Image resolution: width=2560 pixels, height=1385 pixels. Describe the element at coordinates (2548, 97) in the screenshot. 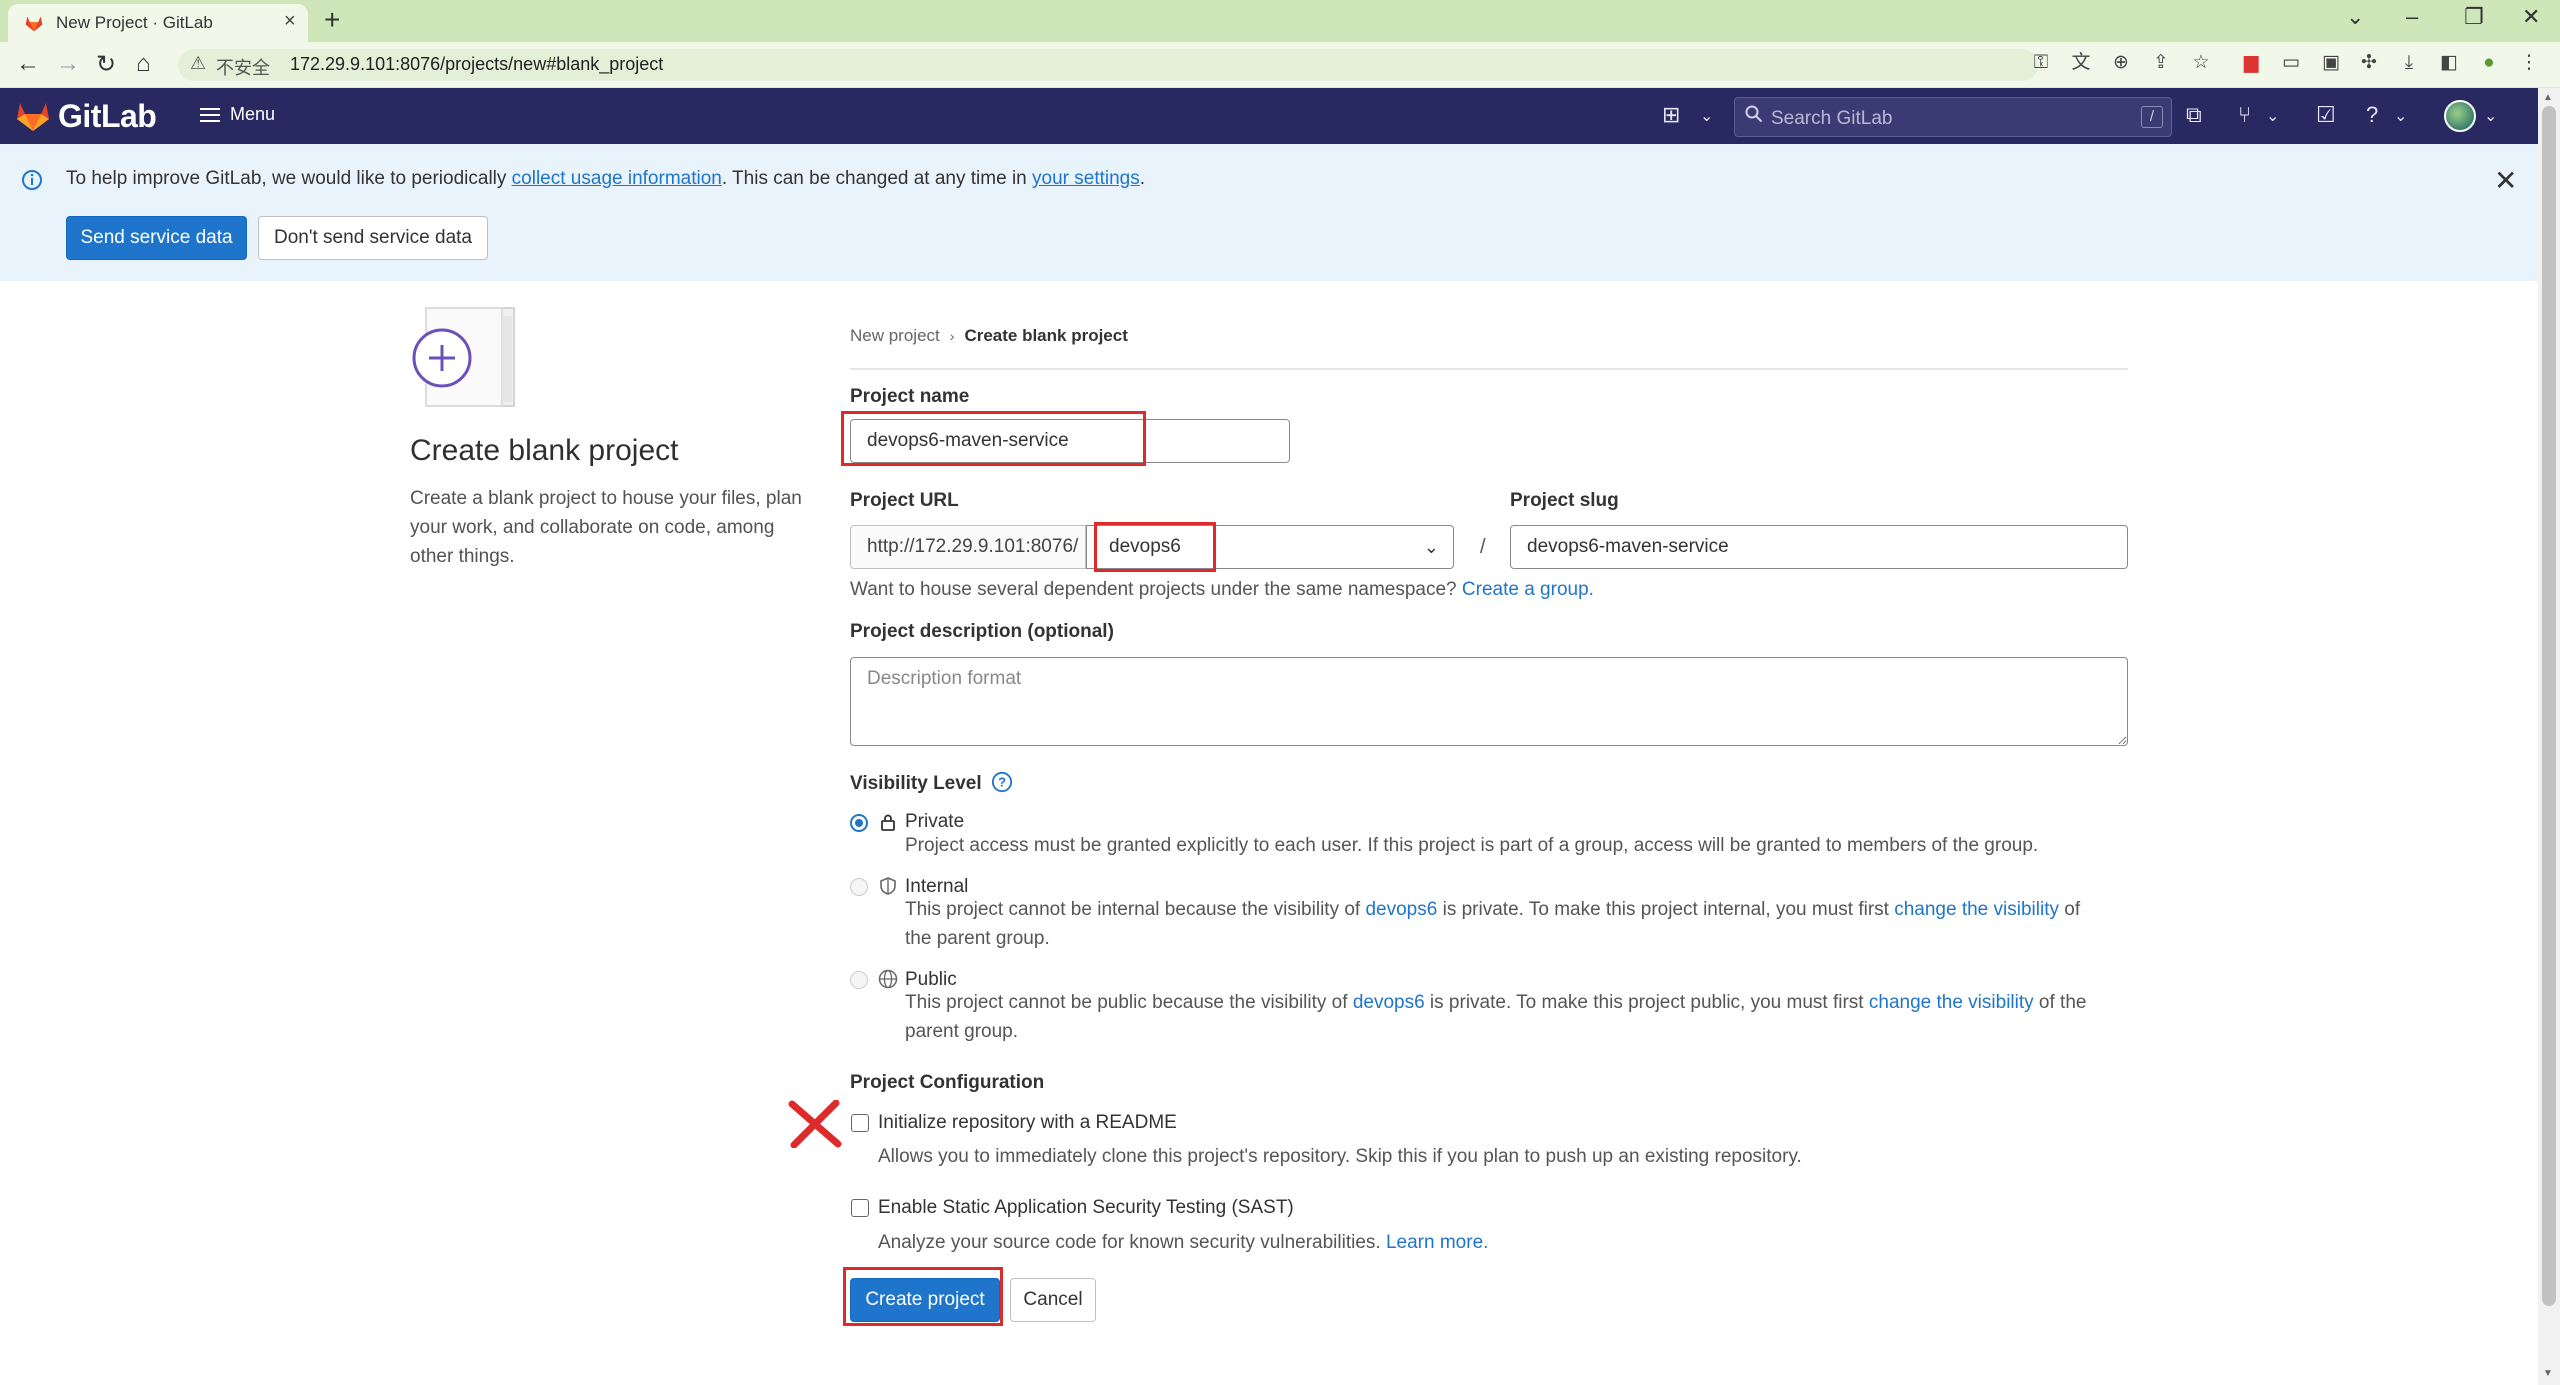

I see `scroll-up-icon: ▲` at that location.